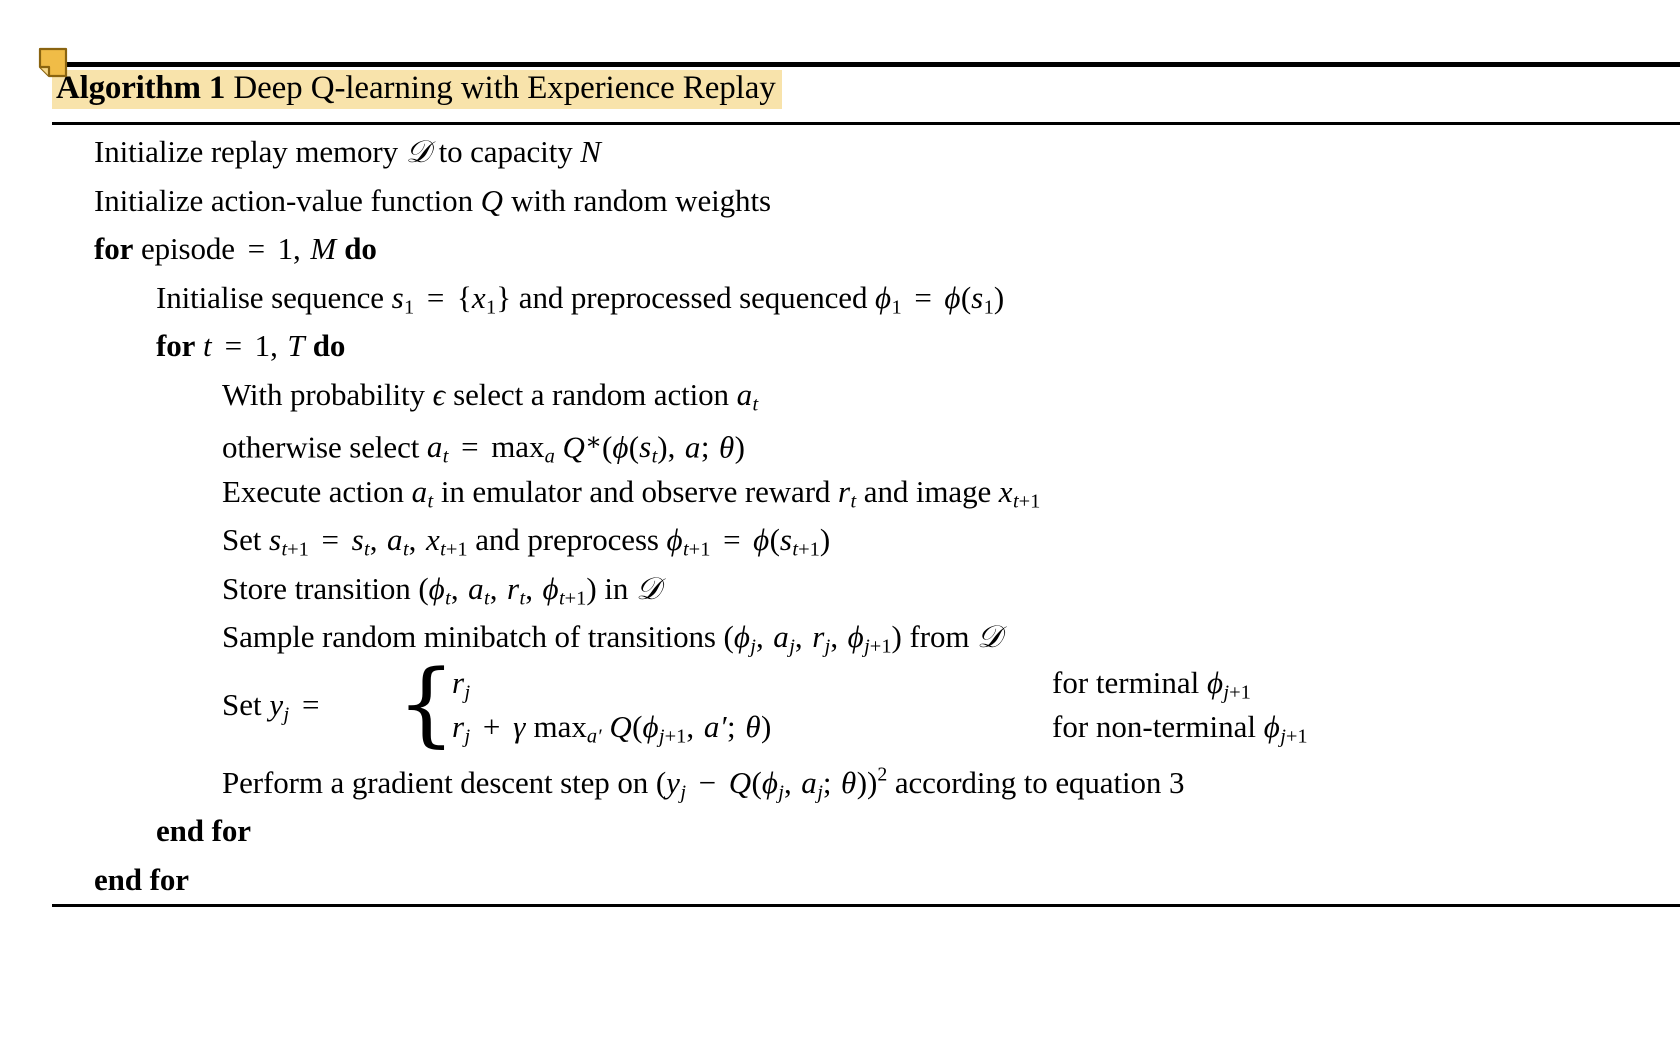  What do you see at coordinates (866, 123) in the screenshot?
I see `algorithm-title-rule` at bounding box center [866, 123].